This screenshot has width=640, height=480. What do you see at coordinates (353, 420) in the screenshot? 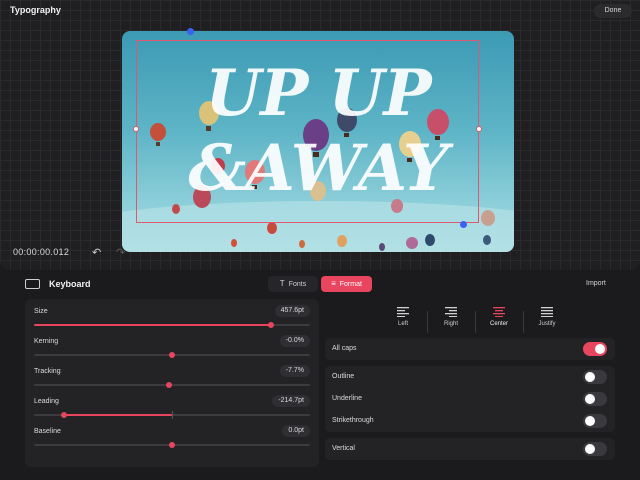
I see `option-label: Strikethrough` at bounding box center [353, 420].